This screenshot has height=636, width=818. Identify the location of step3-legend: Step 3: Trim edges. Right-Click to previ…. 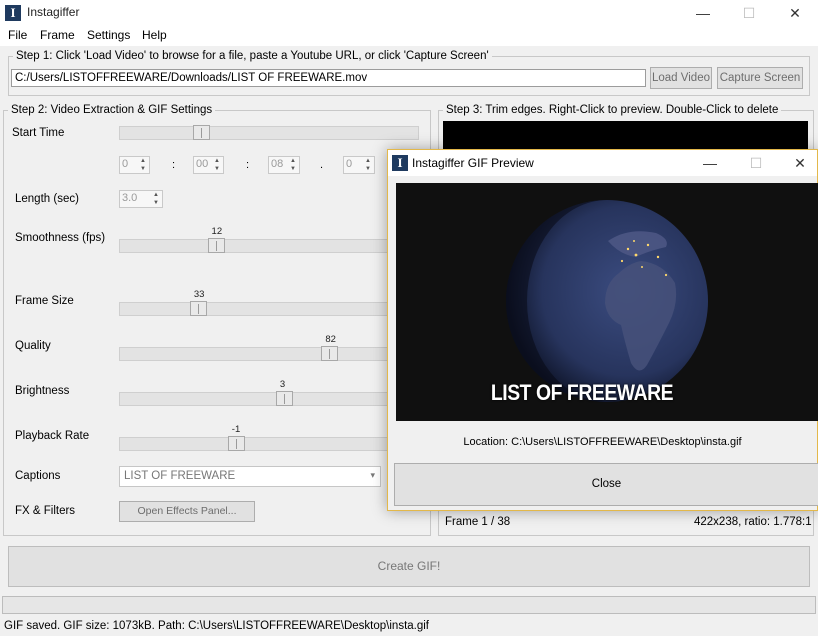
(612, 110).